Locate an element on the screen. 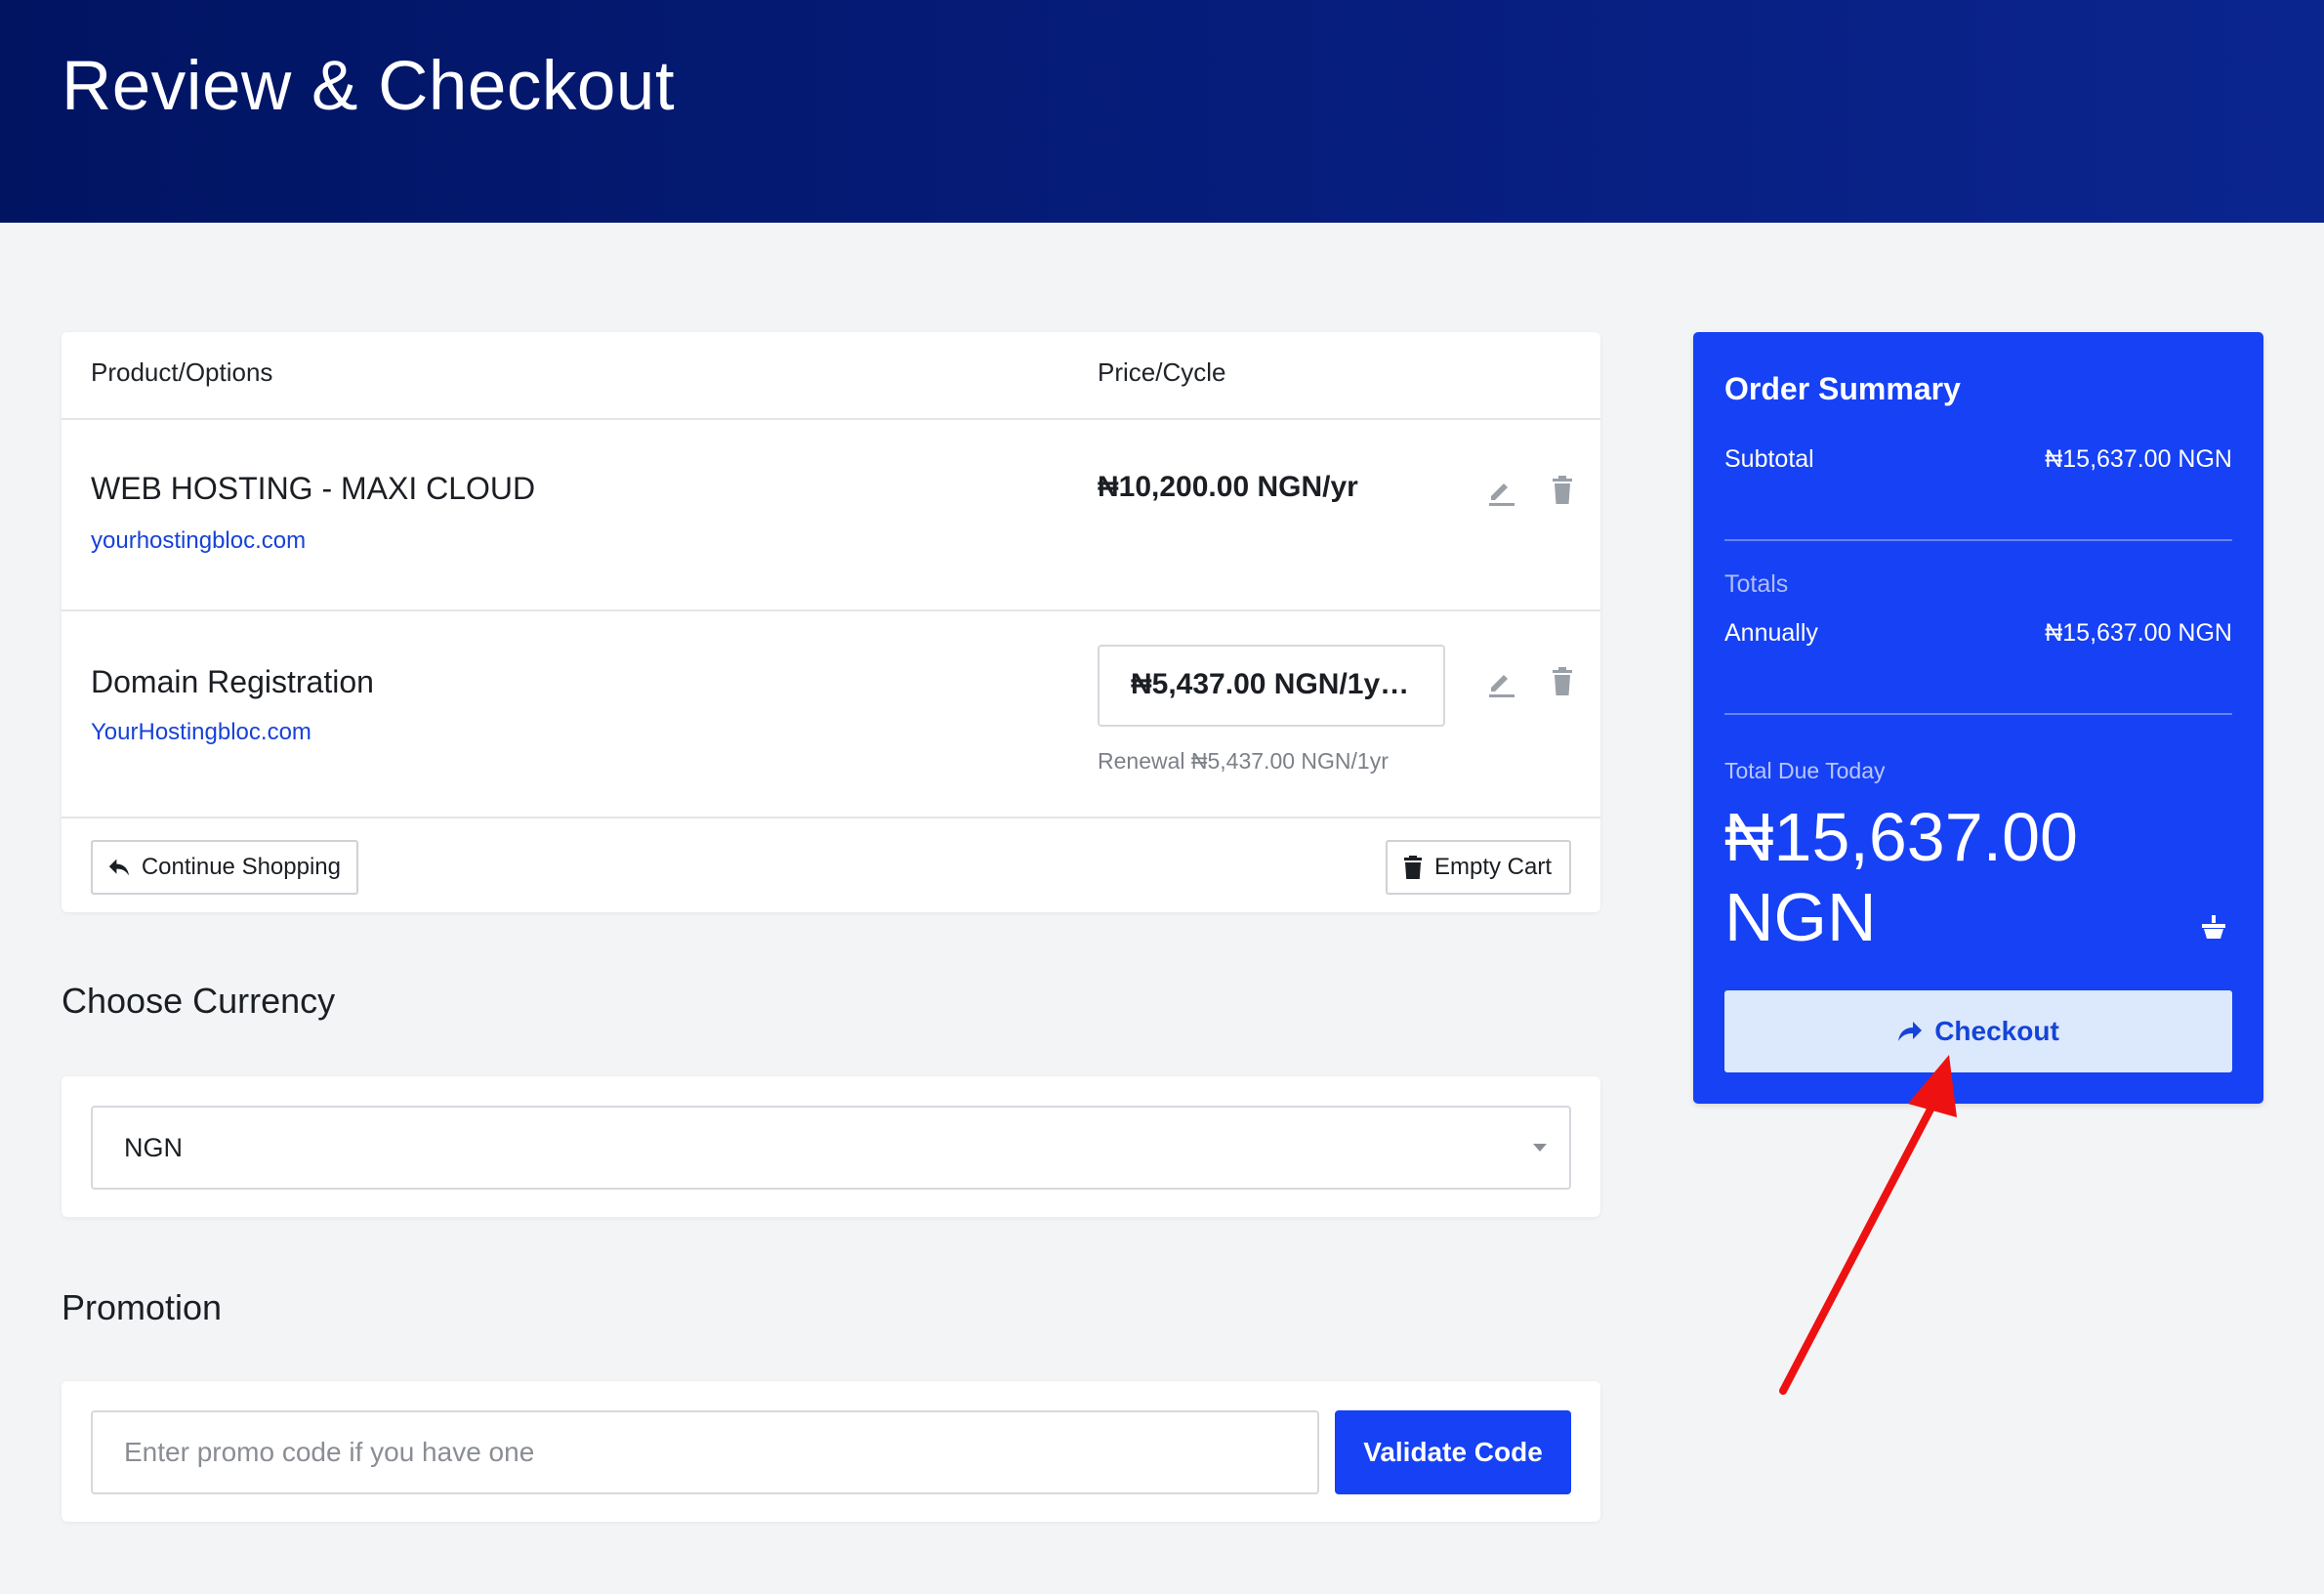  page-header: Review & Checkout is located at coordinates (1162, 111).